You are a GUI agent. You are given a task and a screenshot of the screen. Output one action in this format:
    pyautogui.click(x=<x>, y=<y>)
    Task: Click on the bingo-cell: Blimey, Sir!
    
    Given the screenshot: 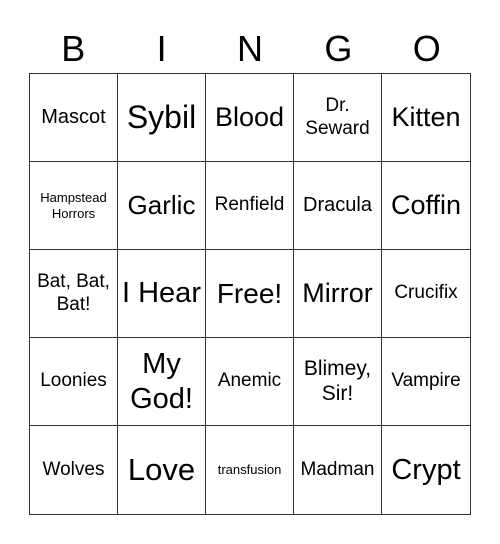 What is the action you would take?
    pyautogui.click(x=338, y=382)
    